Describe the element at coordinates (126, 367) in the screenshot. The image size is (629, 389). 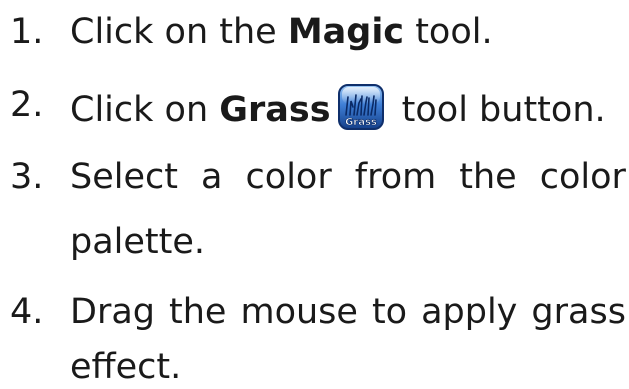
I see `step-text-continuation: effect.` at that location.